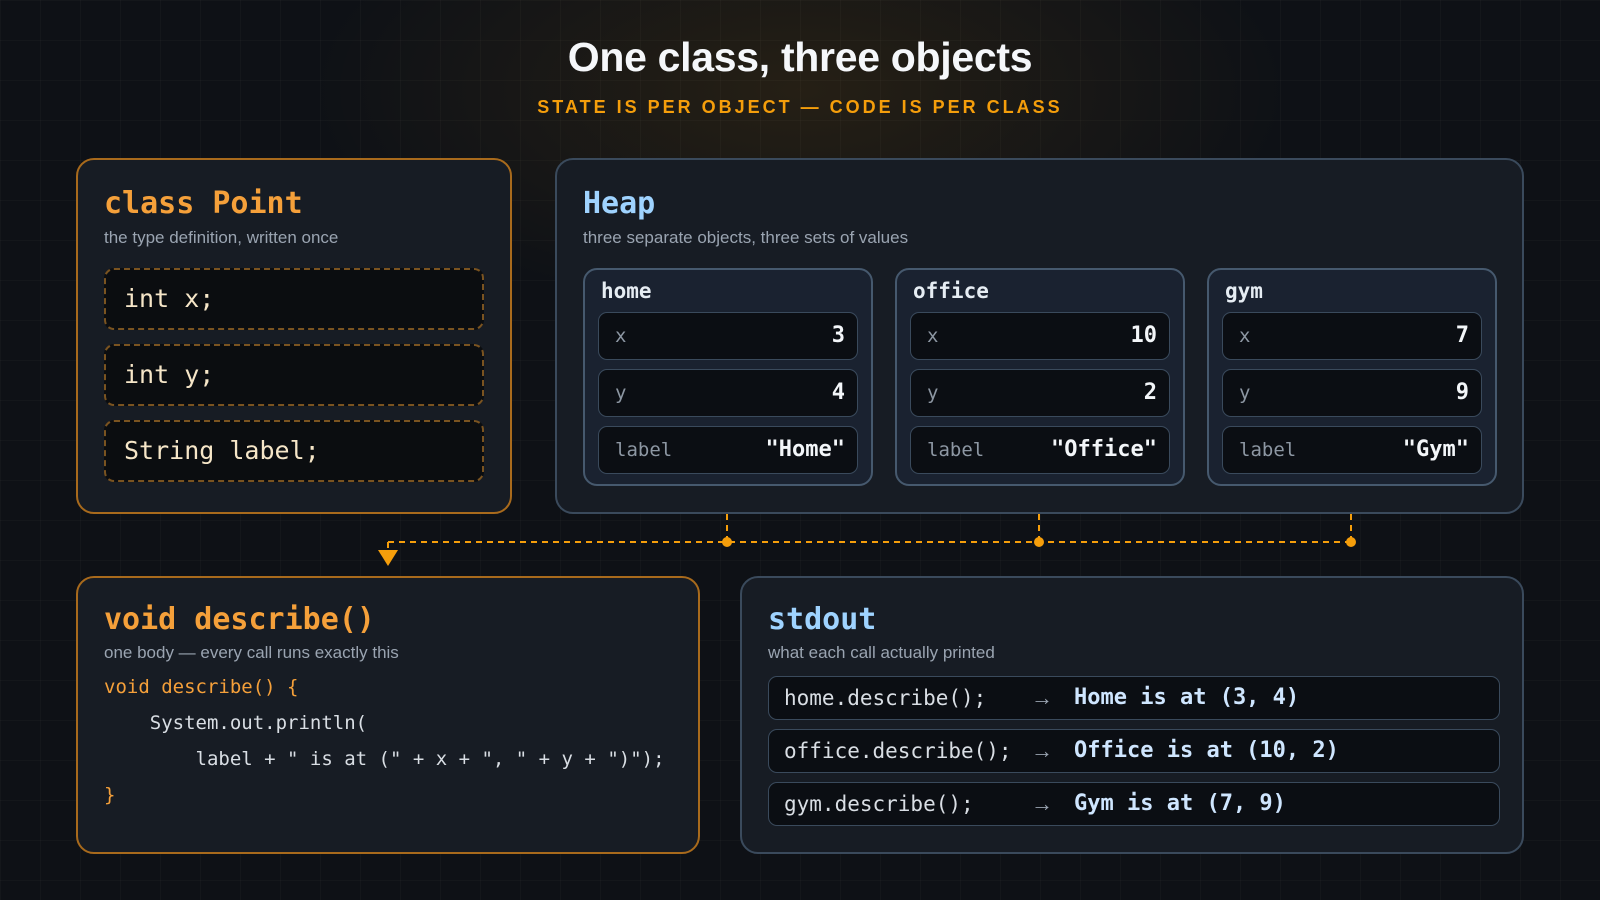 This screenshot has width=1600, height=900. What do you see at coordinates (838, 335) in the screenshot?
I see `field-value: 3` at bounding box center [838, 335].